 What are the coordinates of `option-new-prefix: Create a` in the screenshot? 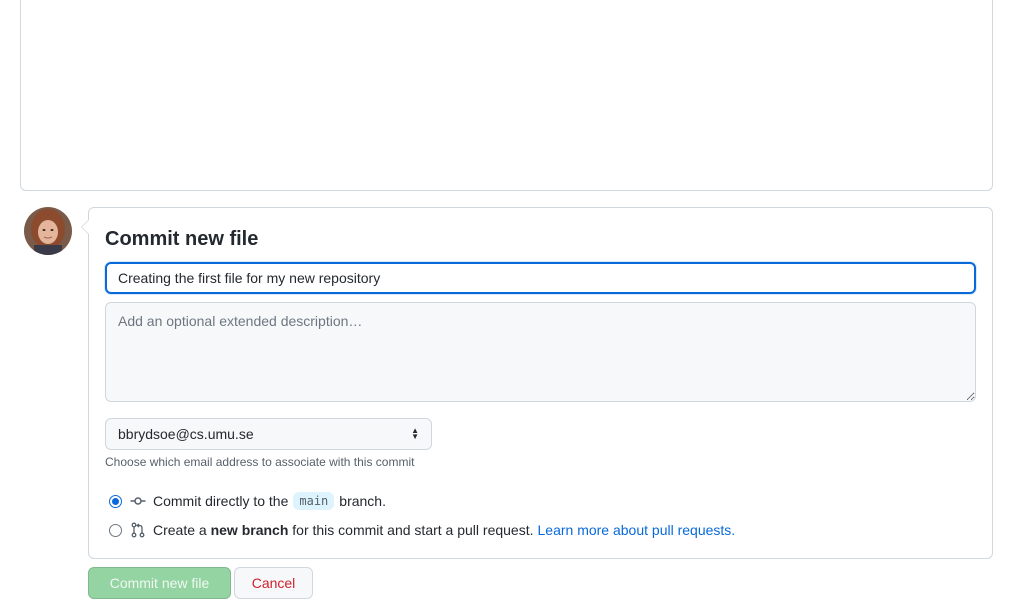 It's located at (180, 530).